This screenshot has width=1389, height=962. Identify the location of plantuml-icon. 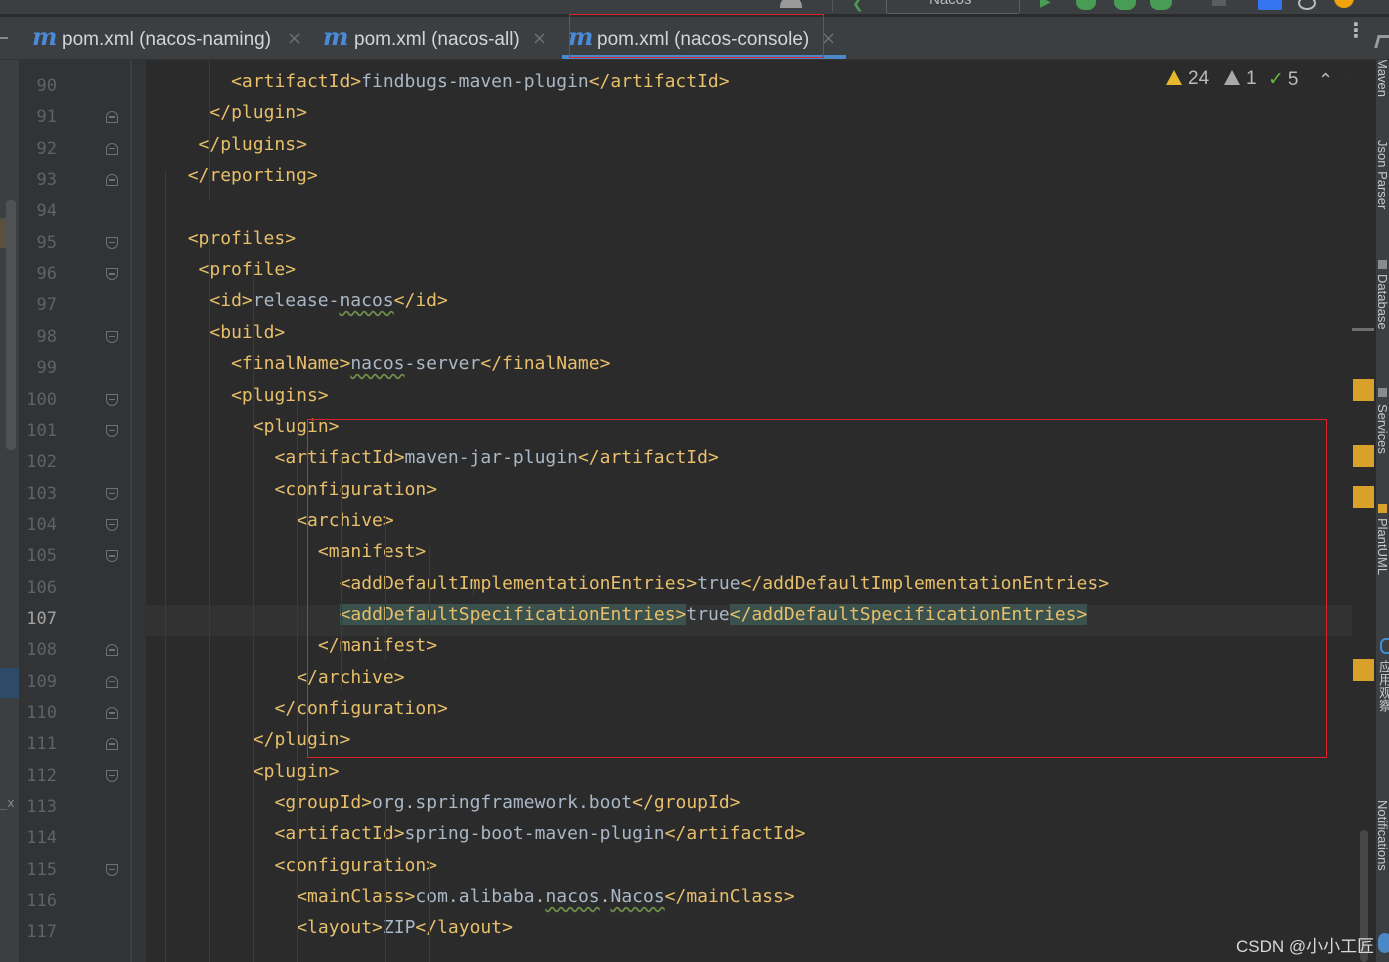
(1382, 508).